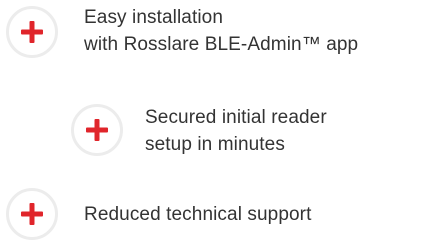  What do you see at coordinates (153, 17) in the screenshot?
I see `feature-text-line: Easy installation` at bounding box center [153, 17].